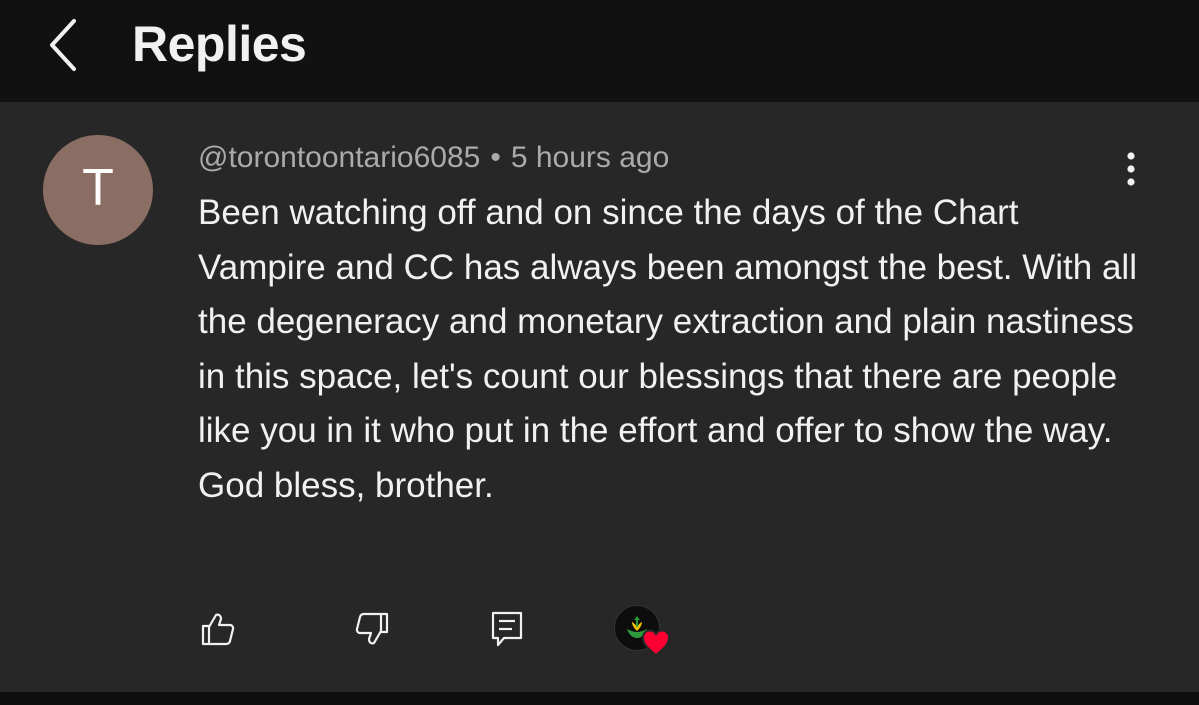  What do you see at coordinates (656, 643) in the screenshot?
I see `heart-icon` at bounding box center [656, 643].